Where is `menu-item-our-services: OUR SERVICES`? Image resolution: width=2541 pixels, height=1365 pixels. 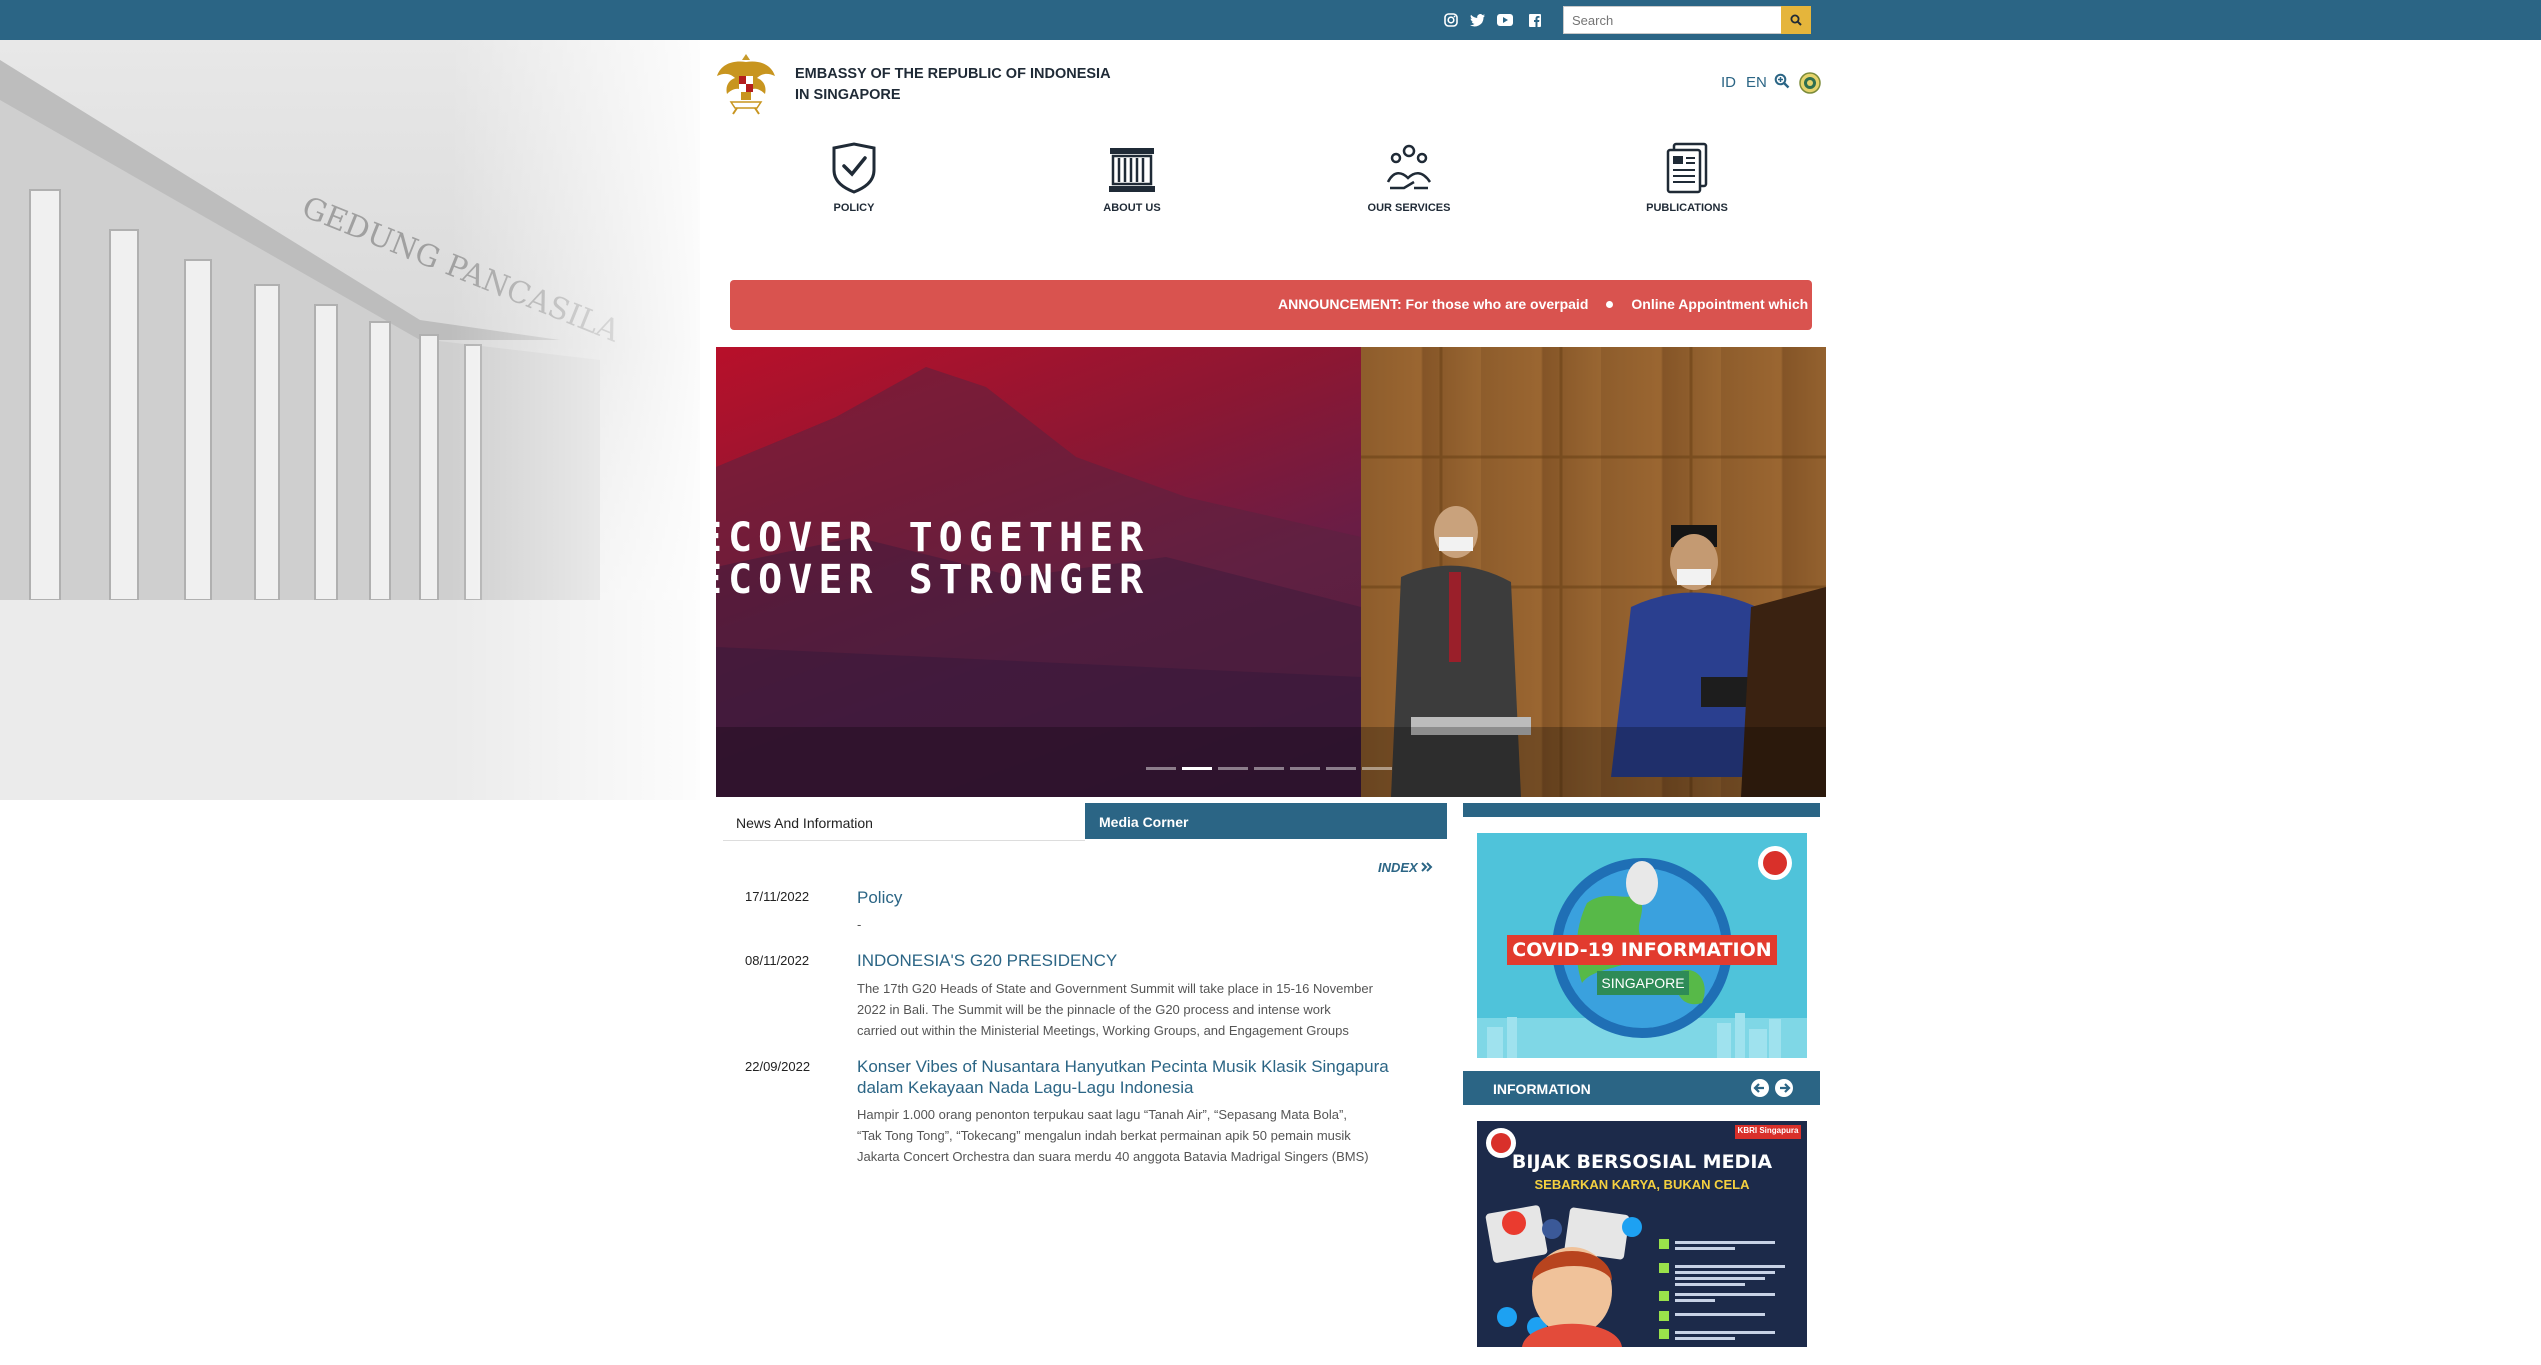
menu-item-our-services: OUR SERVICES is located at coordinates (1409, 178).